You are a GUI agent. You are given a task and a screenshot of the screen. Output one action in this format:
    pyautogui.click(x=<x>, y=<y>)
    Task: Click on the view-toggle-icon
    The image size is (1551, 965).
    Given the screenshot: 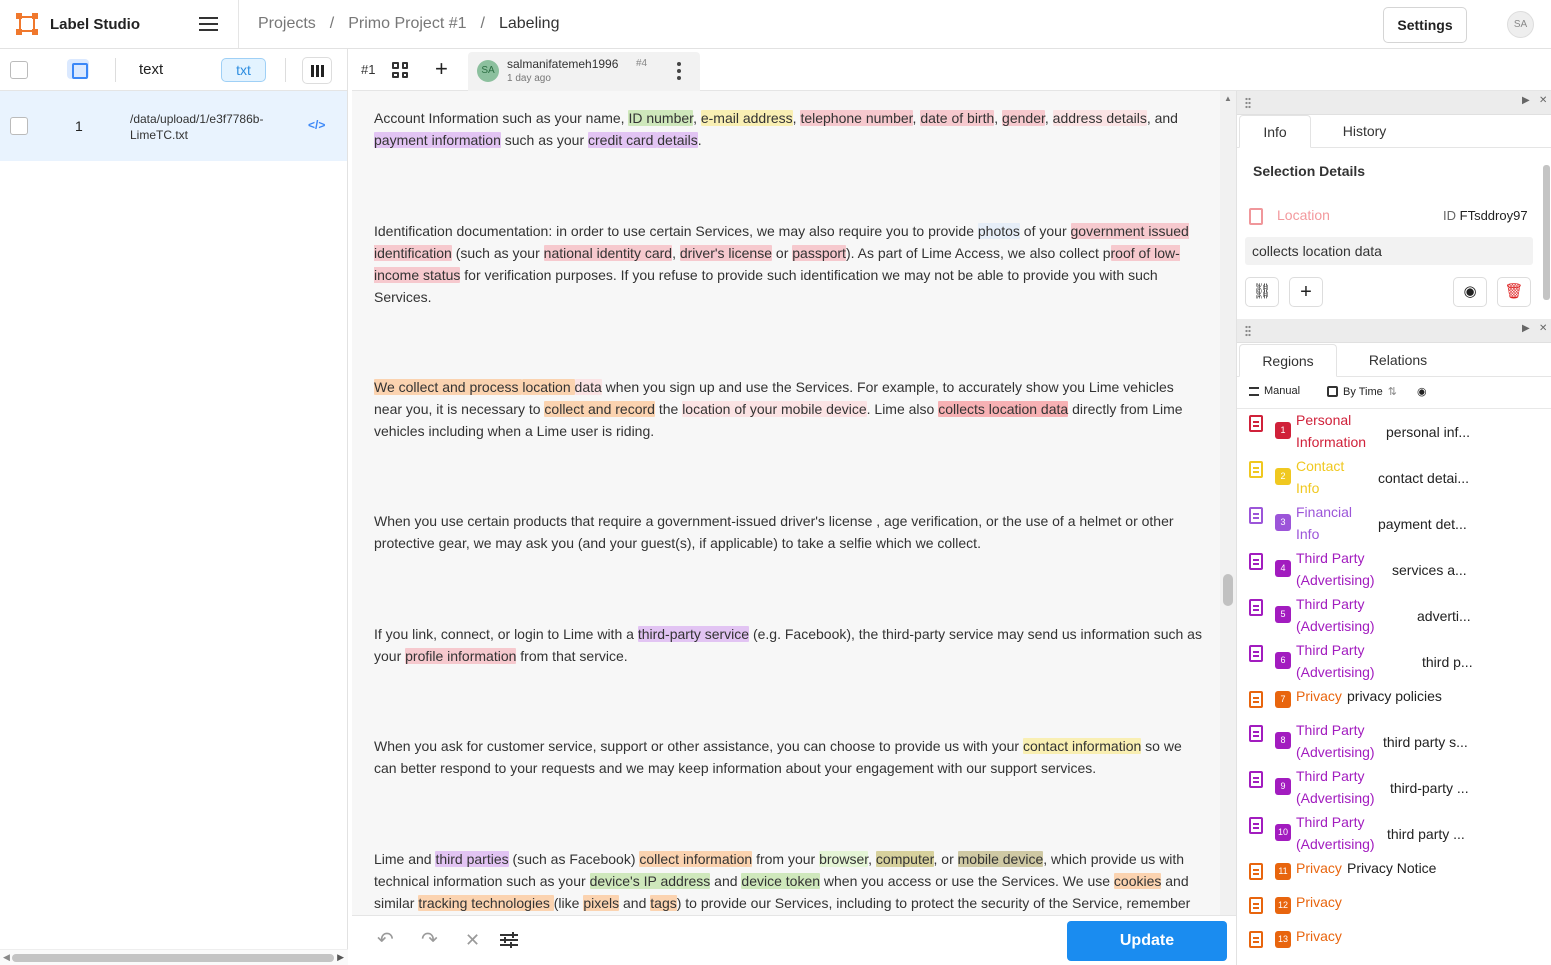 What is the action you would take?
    pyautogui.click(x=78, y=69)
    